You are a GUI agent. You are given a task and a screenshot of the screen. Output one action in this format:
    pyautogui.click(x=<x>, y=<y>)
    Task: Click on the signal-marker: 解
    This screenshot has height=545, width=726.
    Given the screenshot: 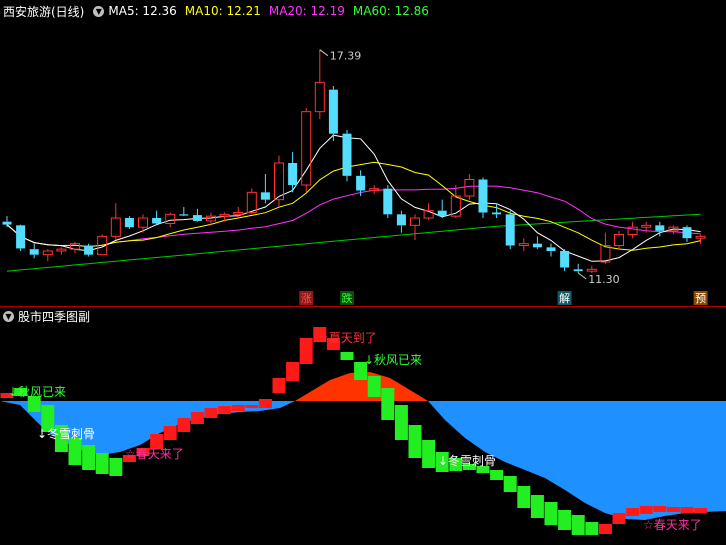 What is the action you would take?
    pyautogui.click(x=564, y=298)
    